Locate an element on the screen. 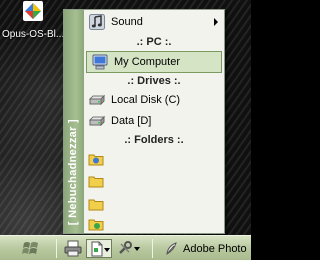 Image resolution: width=320 pixels, height=260 pixels. windows-logo-icon is located at coordinates (31, 248).